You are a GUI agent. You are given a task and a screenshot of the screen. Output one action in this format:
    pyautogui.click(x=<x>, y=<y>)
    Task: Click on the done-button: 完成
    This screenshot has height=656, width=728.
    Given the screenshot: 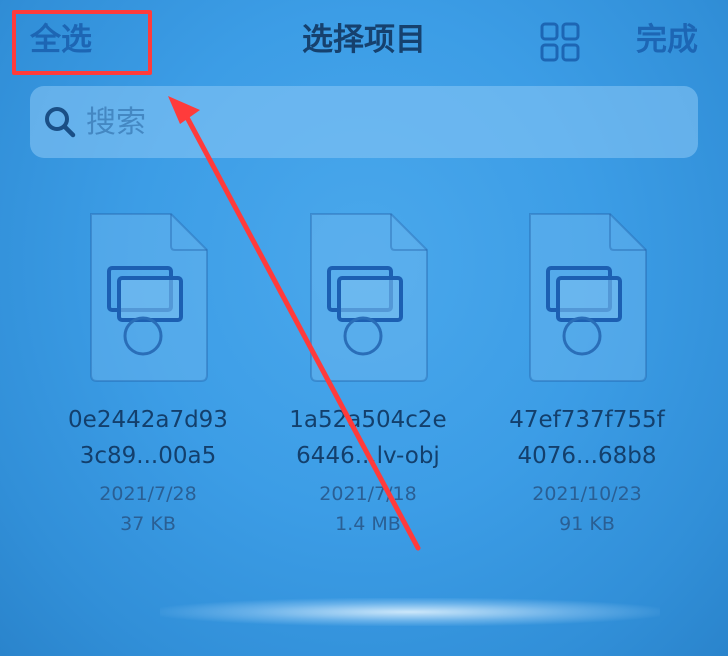 What is the action you would take?
    pyautogui.click(x=667, y=40)
    